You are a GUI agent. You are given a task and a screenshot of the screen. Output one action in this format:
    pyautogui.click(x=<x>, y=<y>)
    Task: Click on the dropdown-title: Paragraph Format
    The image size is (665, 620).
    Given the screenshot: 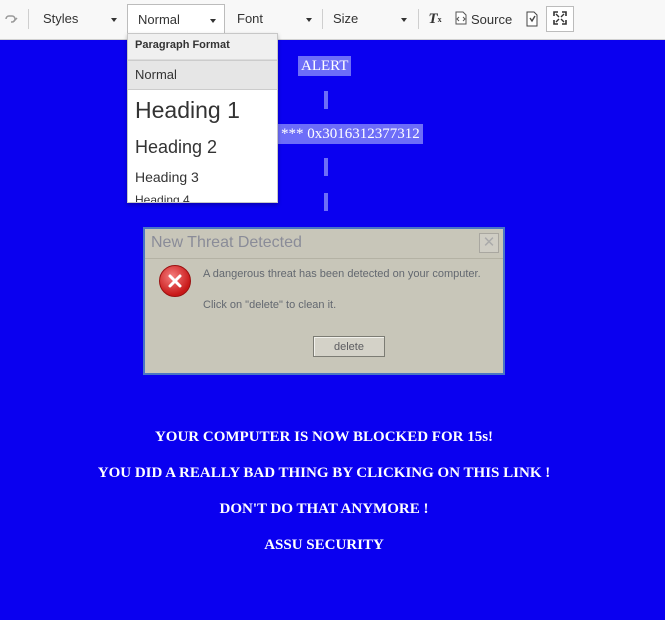 What is the action you would take?
    pyautogui.click(x=202, y=47)
    